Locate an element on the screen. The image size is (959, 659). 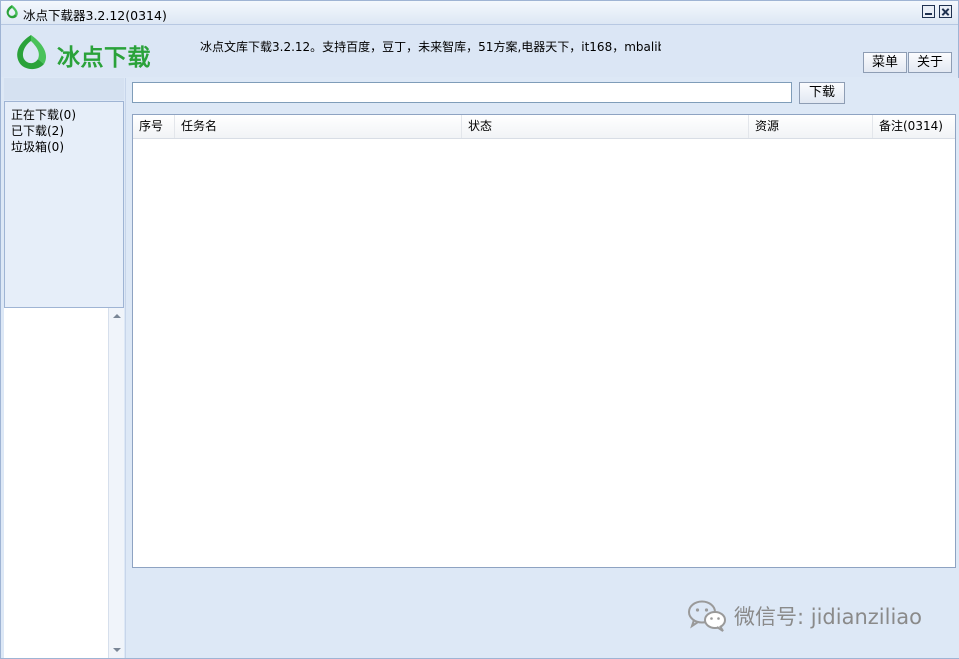
title-bar: 冰点下载器3.2.12(0314) is located at coordinates (479, 13).